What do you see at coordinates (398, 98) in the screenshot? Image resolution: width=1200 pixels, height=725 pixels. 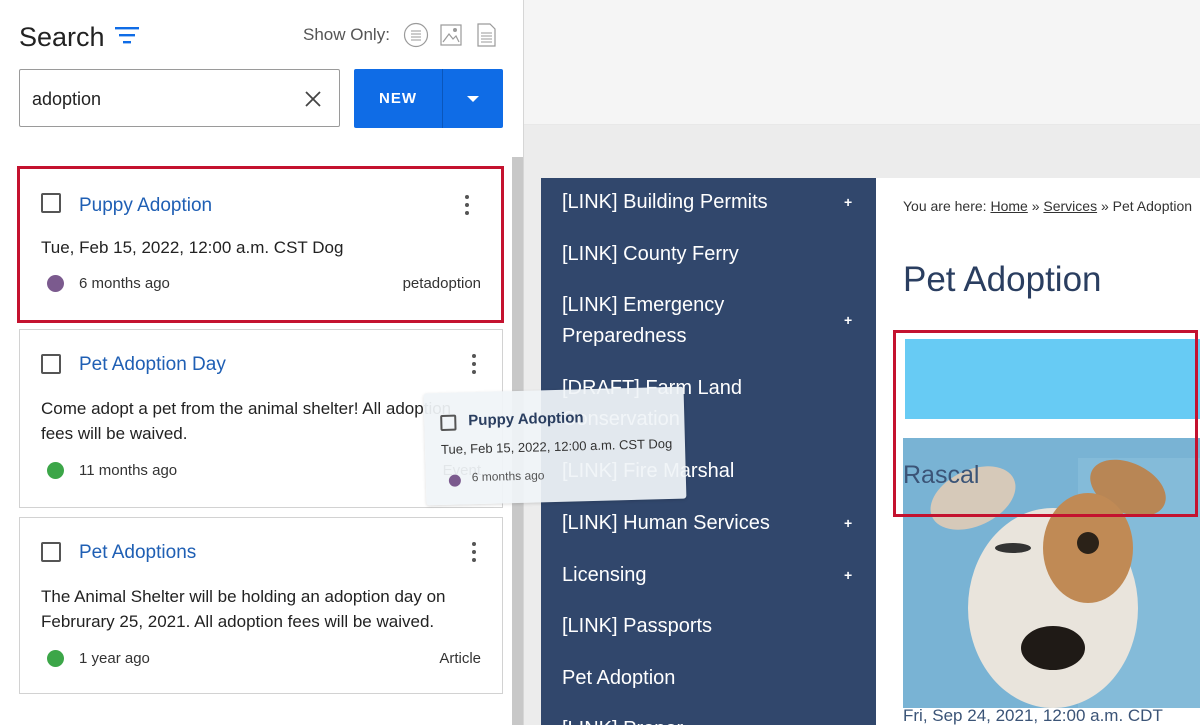 I see `new-button: NEW` at bounding box center [398, 98].